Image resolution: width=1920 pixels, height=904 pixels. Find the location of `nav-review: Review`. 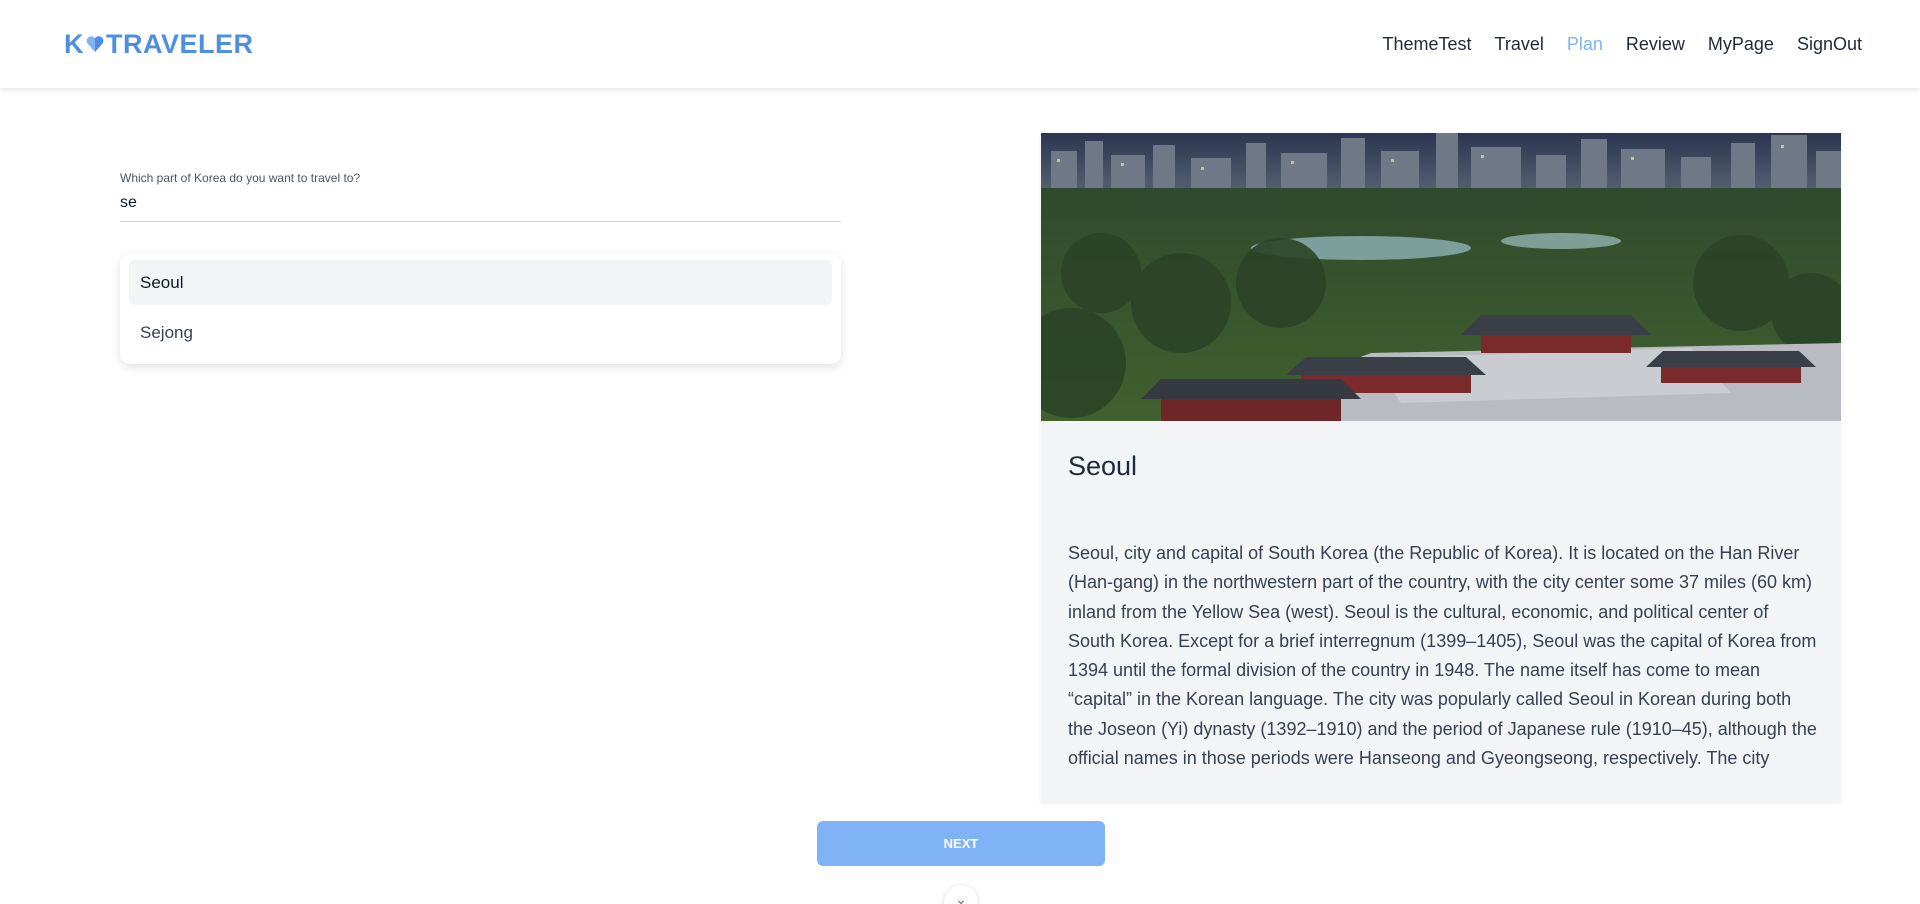

nav-review: Review is located at coordinates (1655, 44).